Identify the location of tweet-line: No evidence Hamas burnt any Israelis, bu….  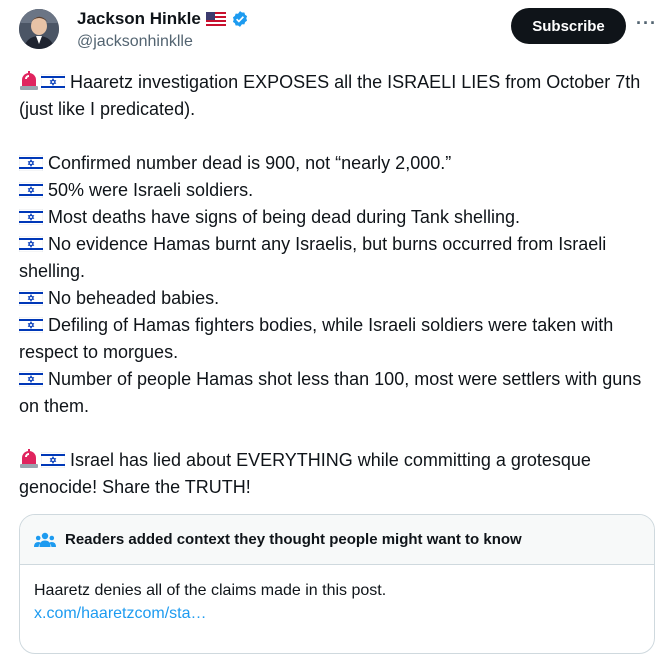
(338, 258).